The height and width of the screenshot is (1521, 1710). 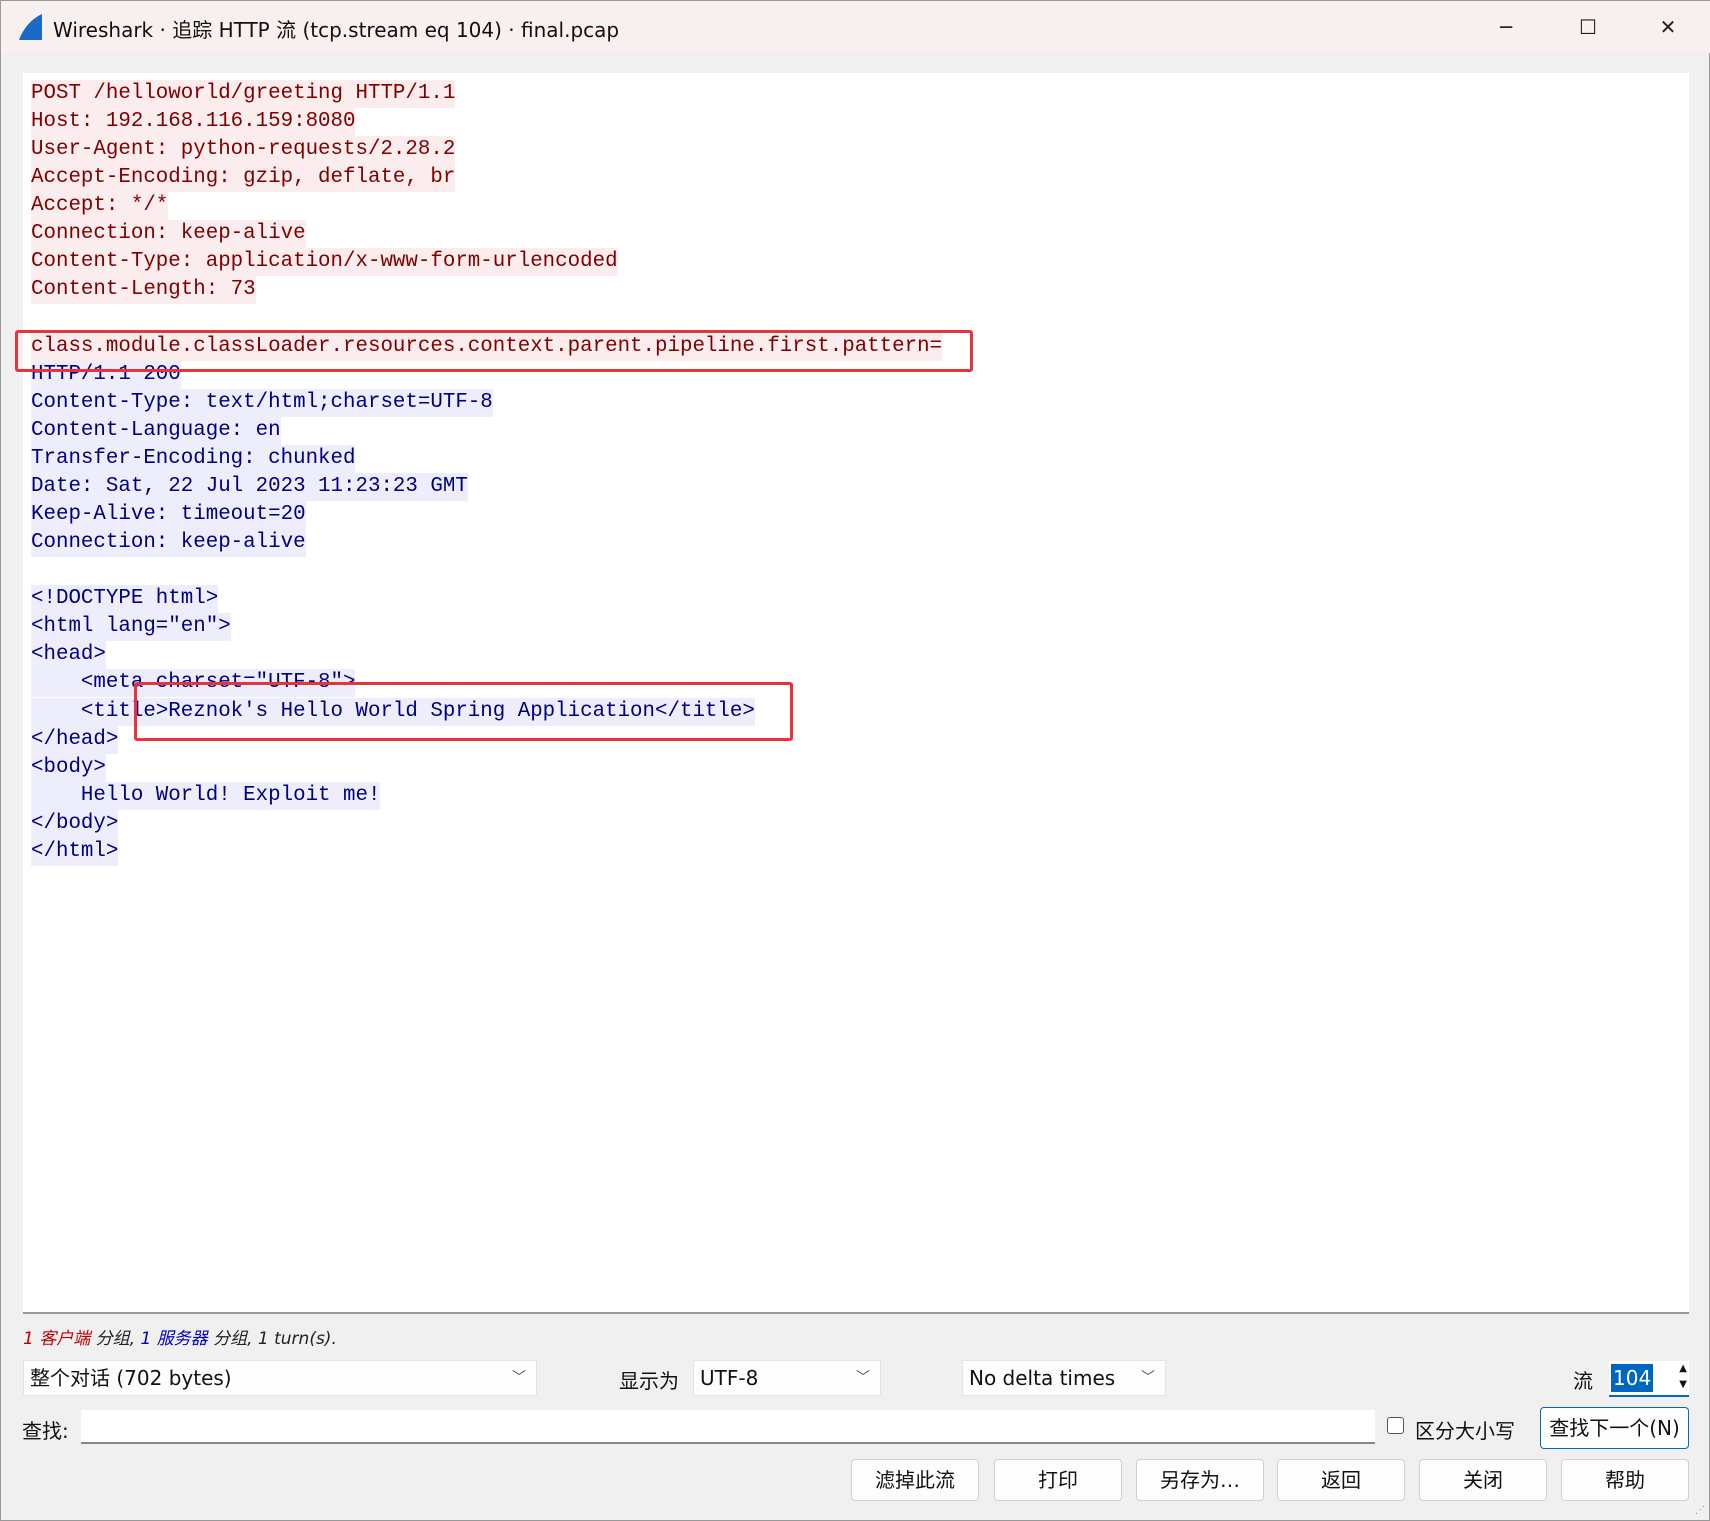 What do you see at coordinates (1506, 27) in the screenshot?
I see `minimize-button: ─` at bounding box center [1506, 27].